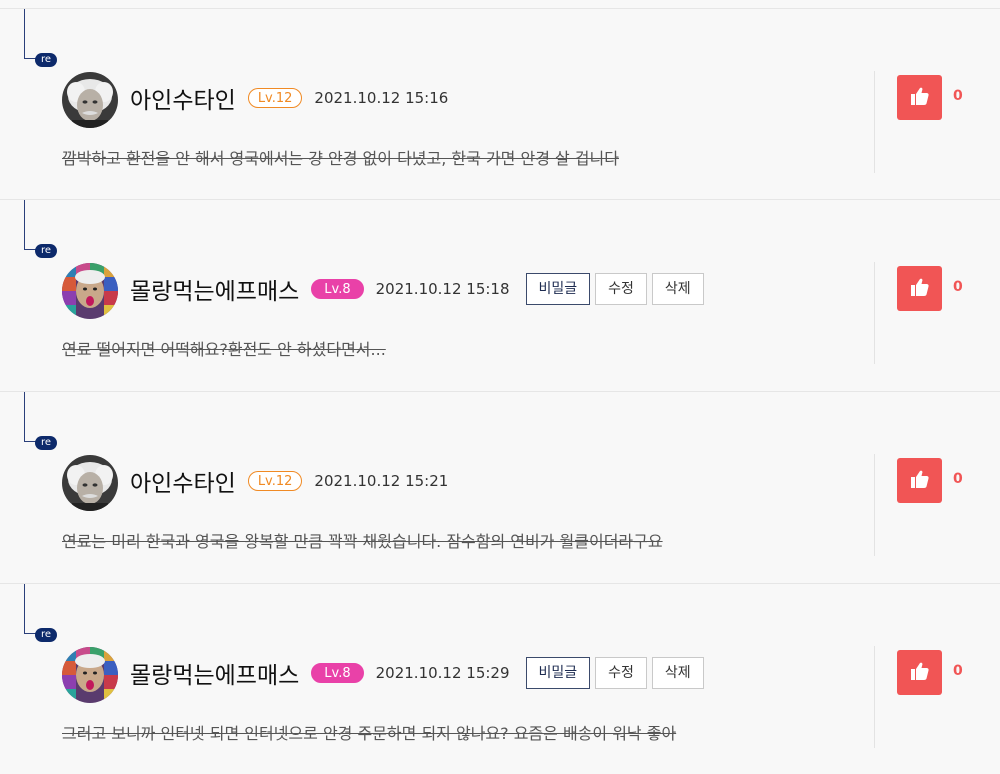 The image size is (1000, 774). I want to click on comment-date: 2021.10.12 15:21, so click(381, 481).